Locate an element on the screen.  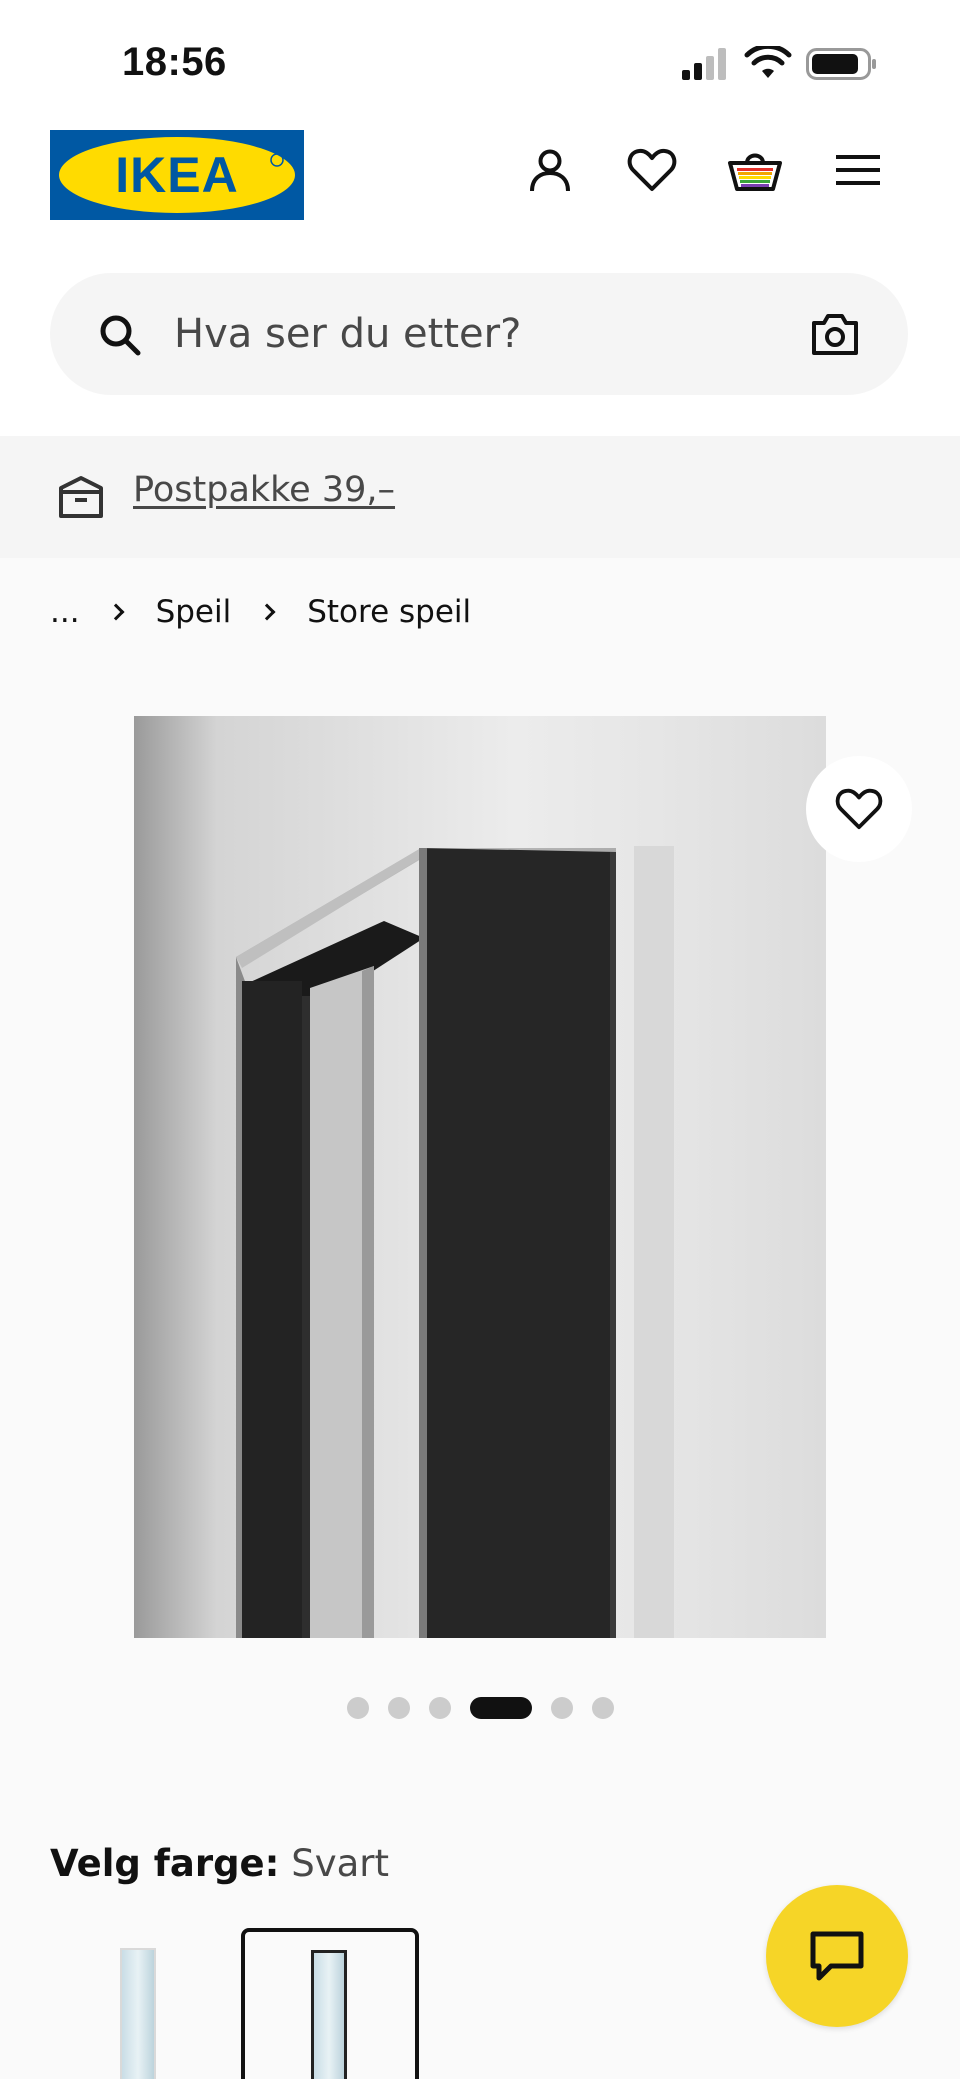
ikea-logo: IKEA is located at coordinates (177, 175).